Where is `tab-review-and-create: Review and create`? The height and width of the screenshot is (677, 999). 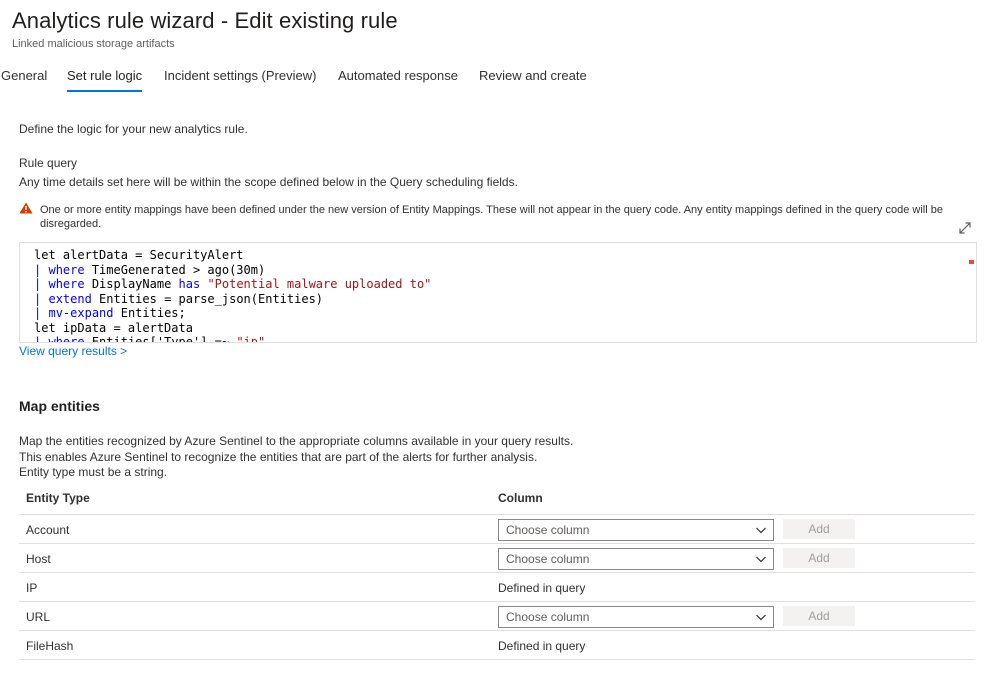
tab-review-and-create: Review and create is located at coordinates (533, 75).